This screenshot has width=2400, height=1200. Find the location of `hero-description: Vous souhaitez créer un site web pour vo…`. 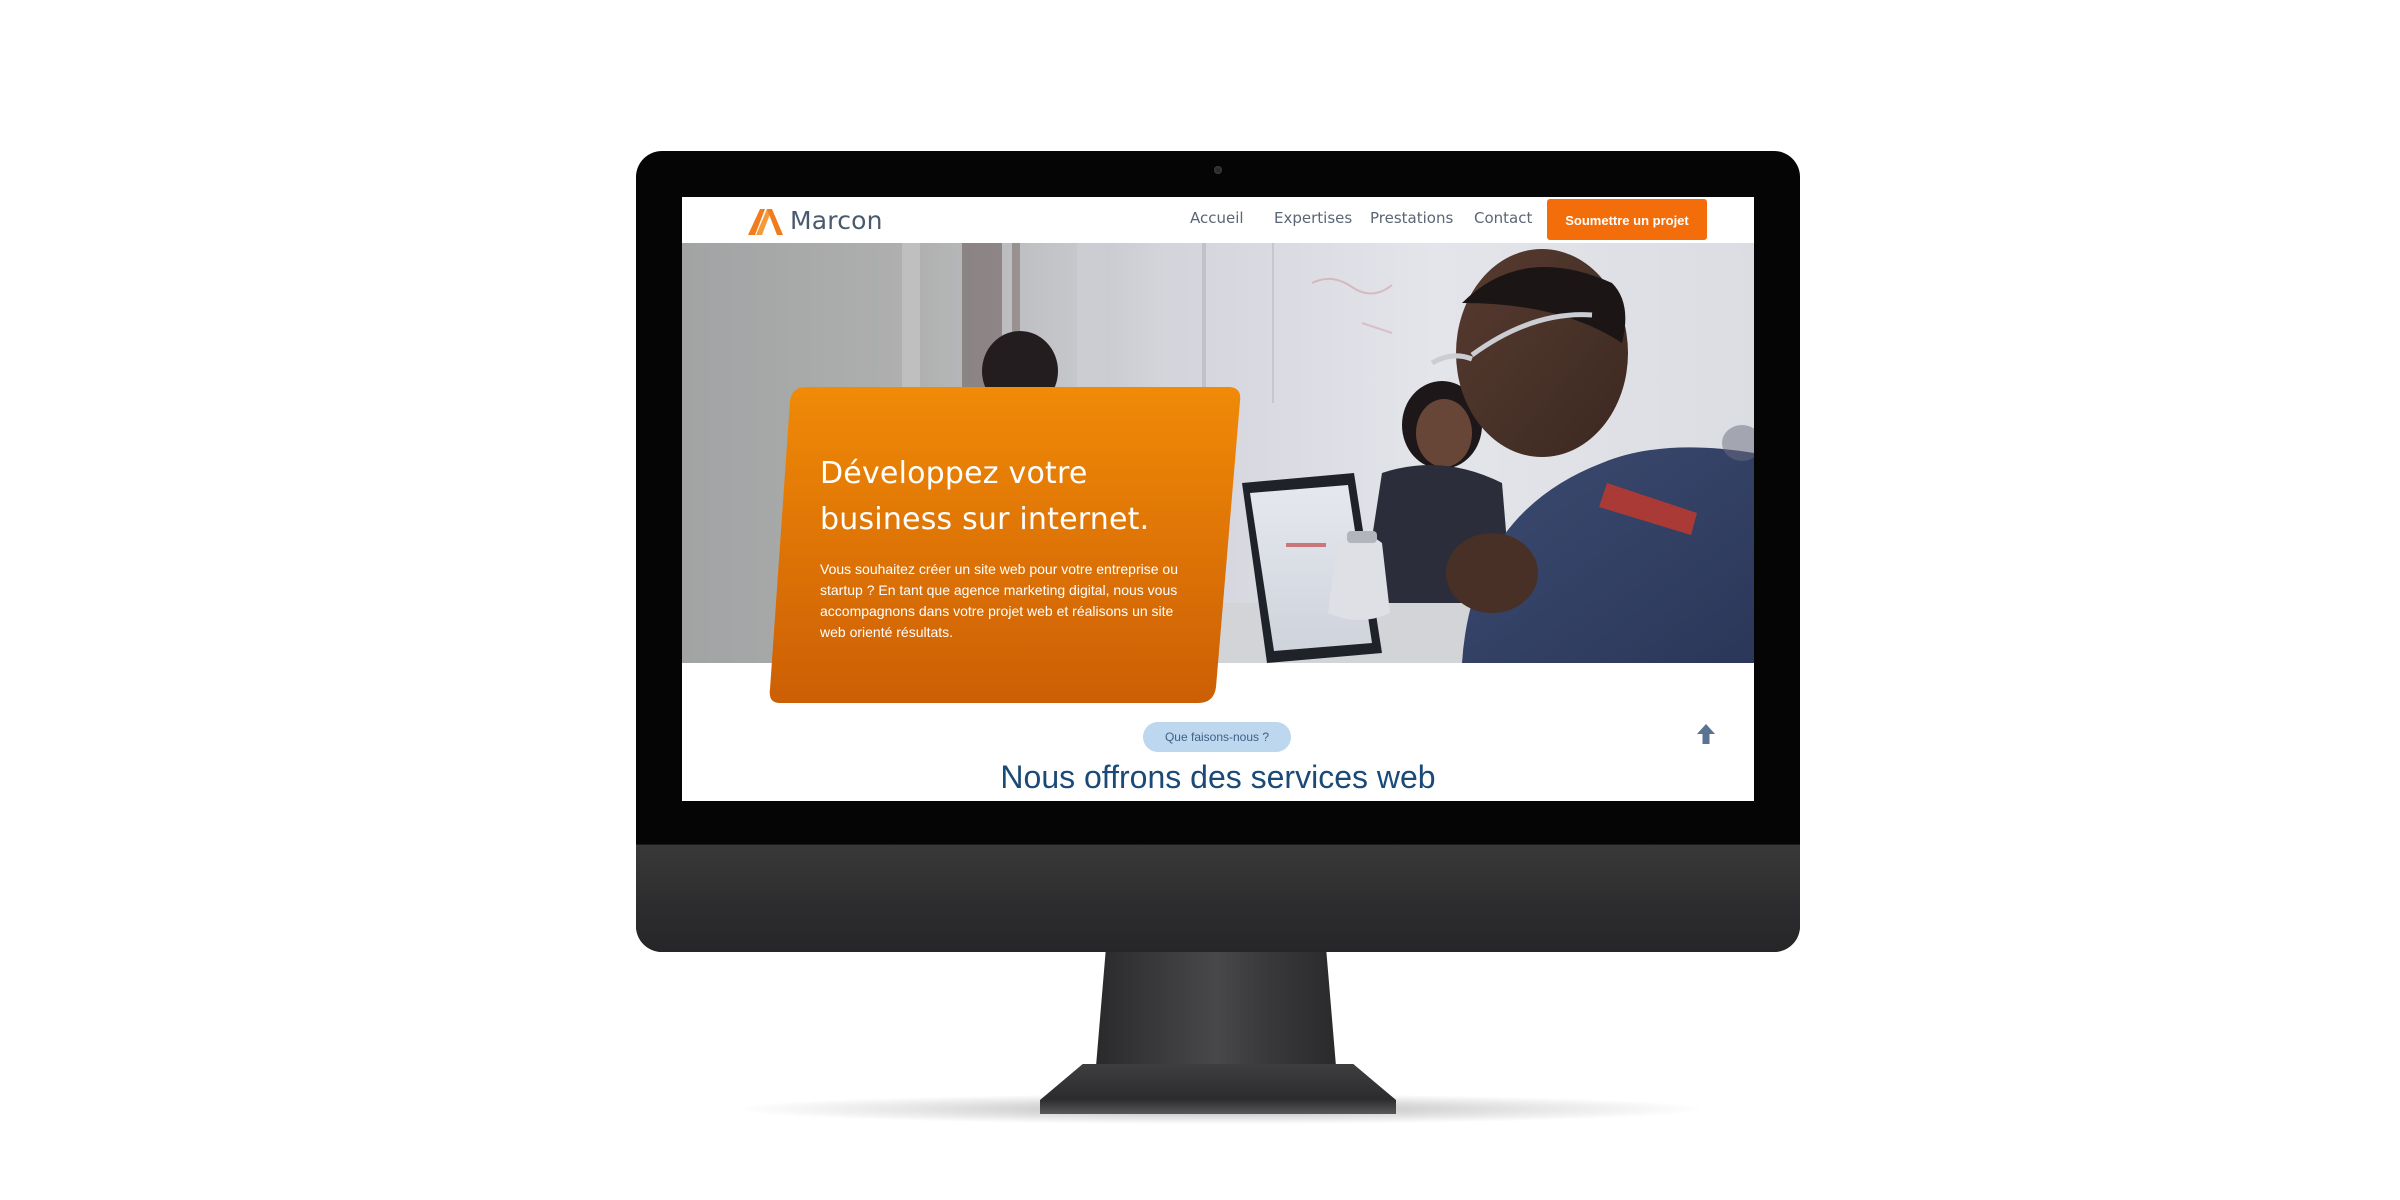

hero-description: Vous souhaitez créer un site web pour vo… is located at coordinates (999, 600).